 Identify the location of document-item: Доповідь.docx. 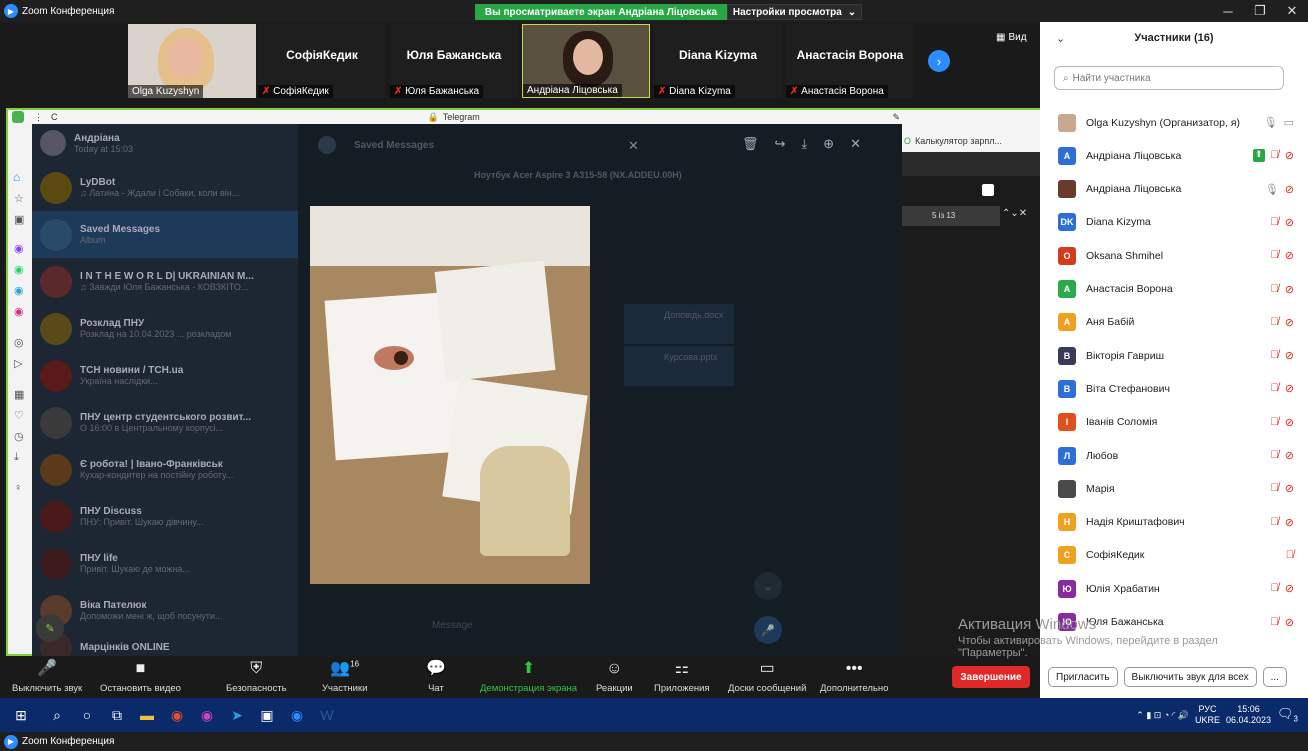
(679, 324).